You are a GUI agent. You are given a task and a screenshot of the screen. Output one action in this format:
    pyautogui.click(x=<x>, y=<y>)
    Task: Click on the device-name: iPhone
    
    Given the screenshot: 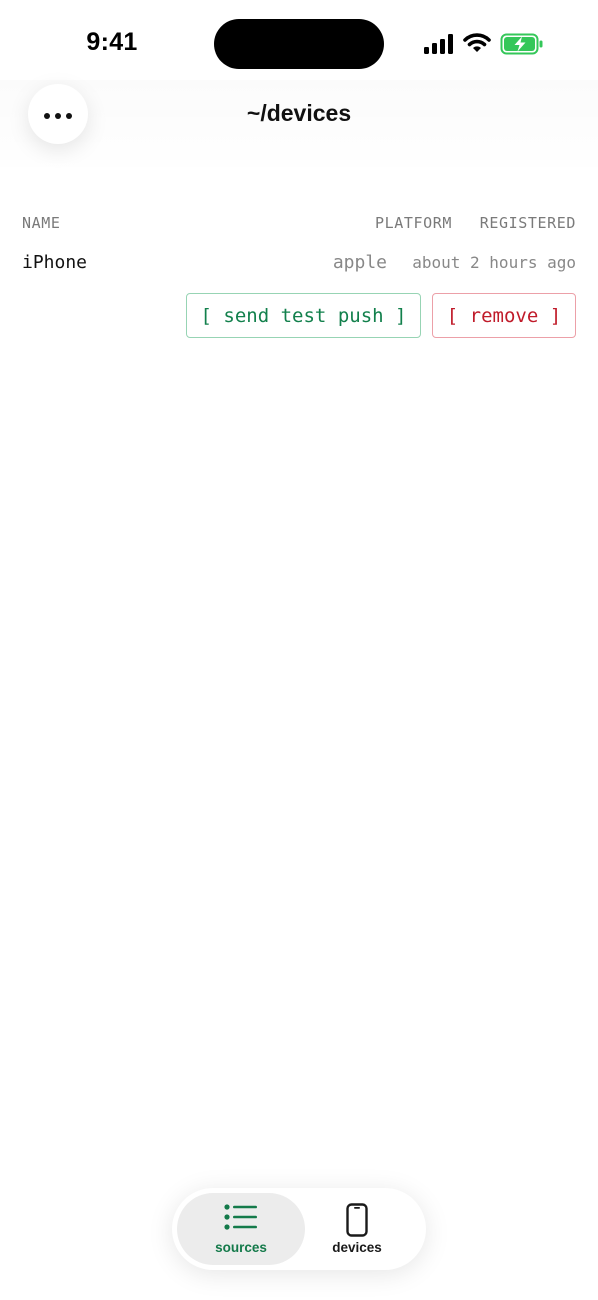 What is the action you would take?
    pyautogui.click(x=55, y=262)
    